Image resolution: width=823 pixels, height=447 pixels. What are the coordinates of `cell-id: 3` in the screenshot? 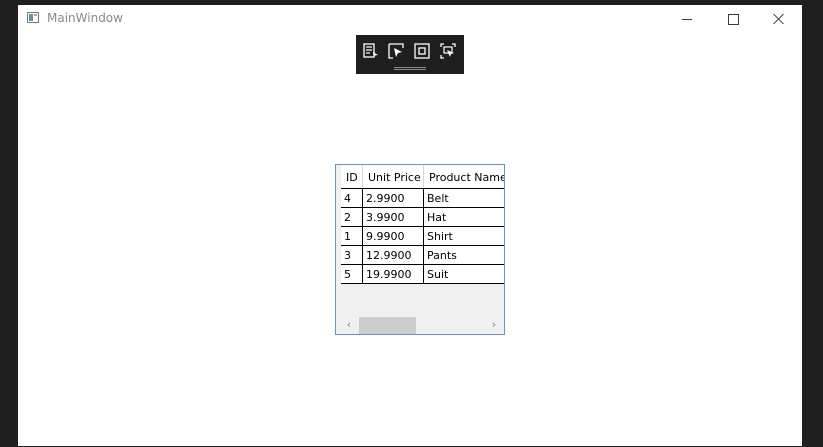 It's located at (352, 255).